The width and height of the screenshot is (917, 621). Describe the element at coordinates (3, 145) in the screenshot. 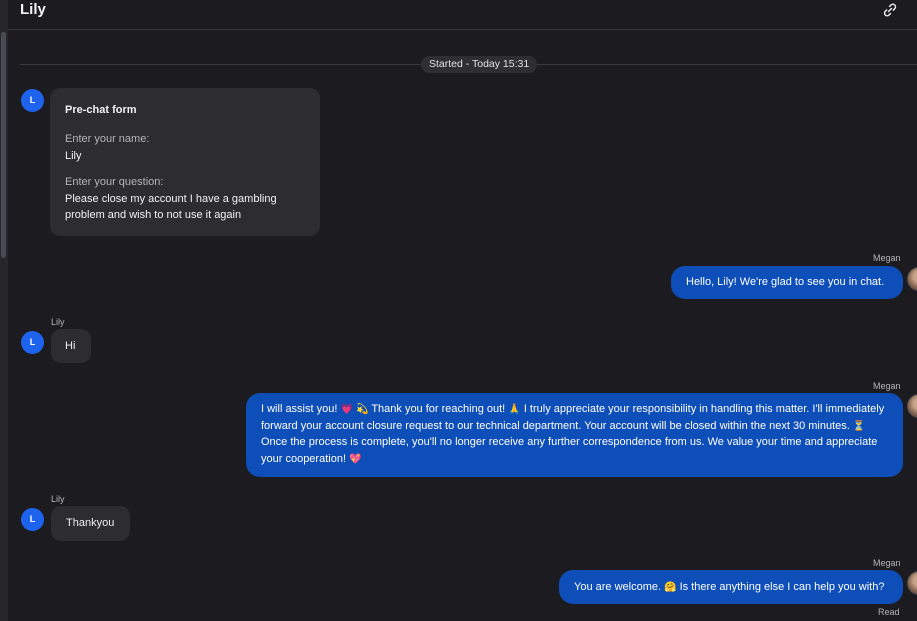

I see `scrollbar-thumb` at that location.